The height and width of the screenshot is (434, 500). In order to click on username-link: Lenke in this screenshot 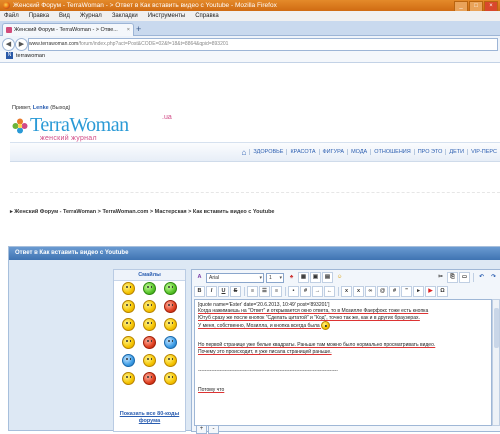, I will do `click(41, 108)`.